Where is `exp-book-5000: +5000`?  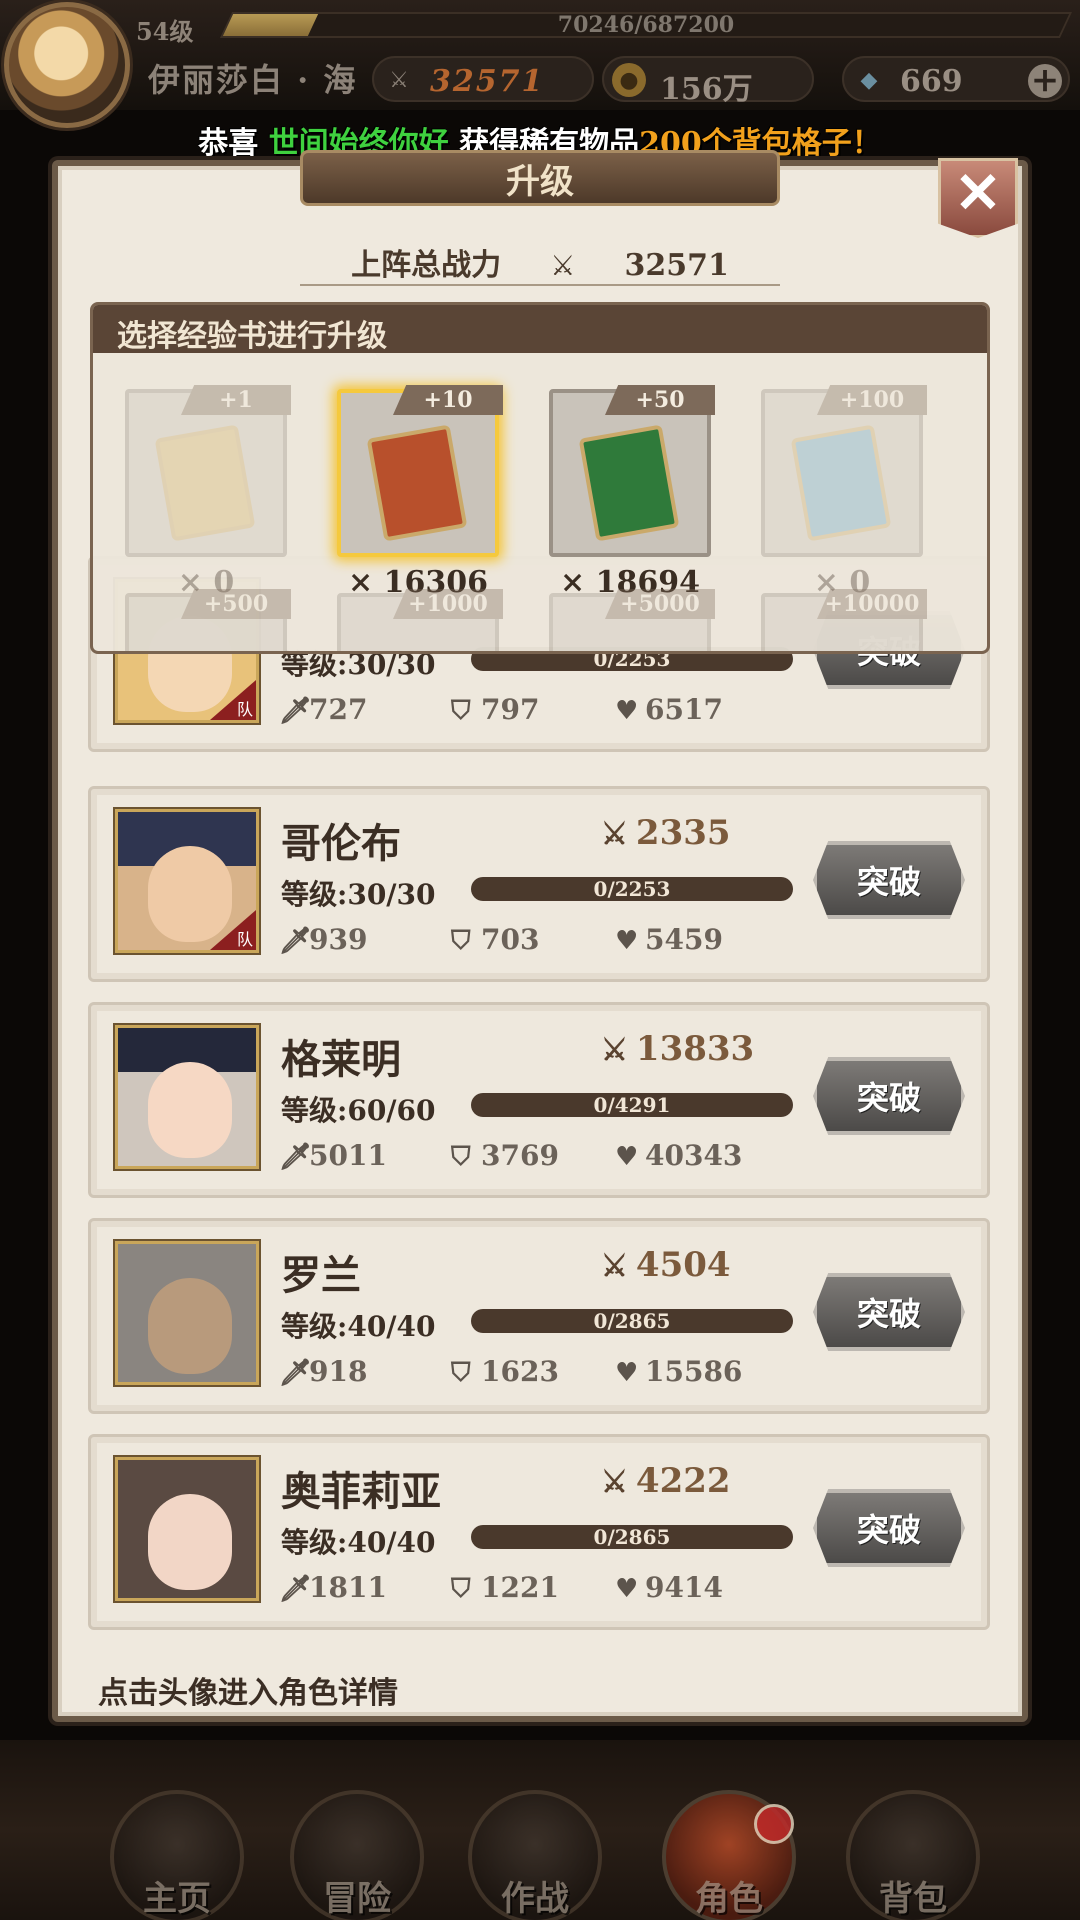 exp-book-5000: +5000 is located at coordinates (632, 620).